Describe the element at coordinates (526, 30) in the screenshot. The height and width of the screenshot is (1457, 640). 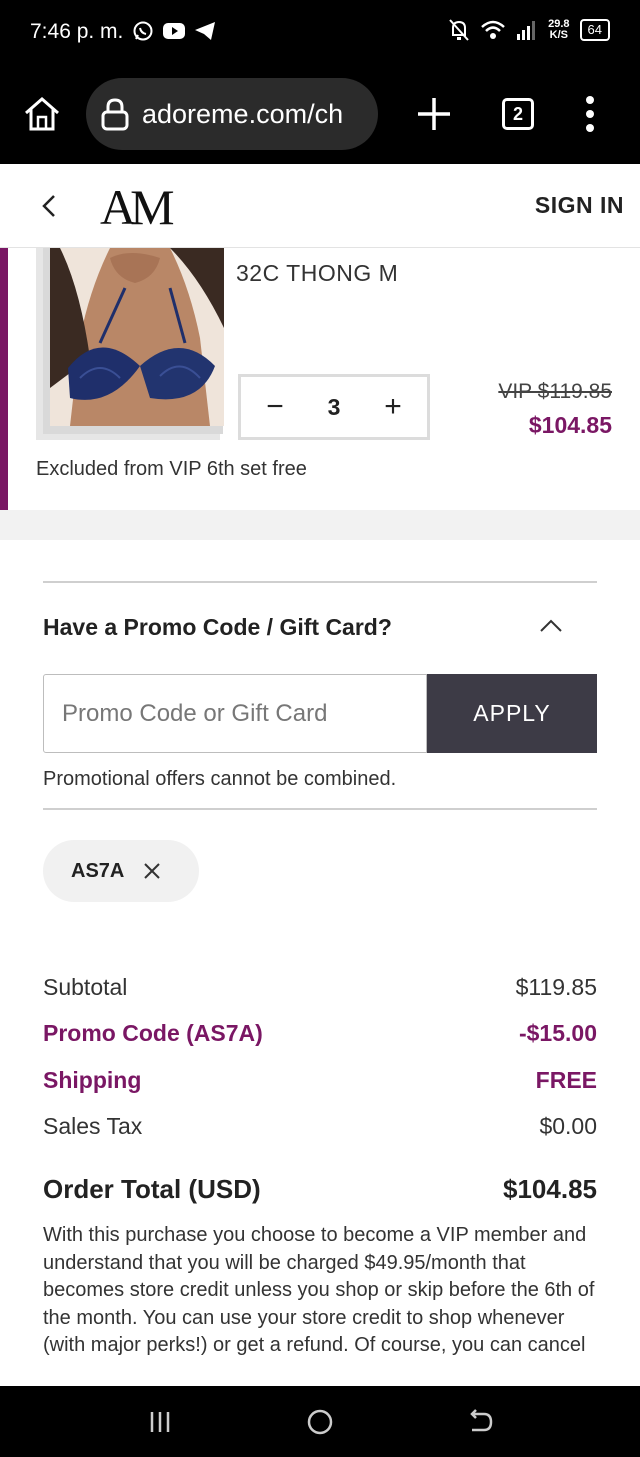
I see `signal-icon` at that location.